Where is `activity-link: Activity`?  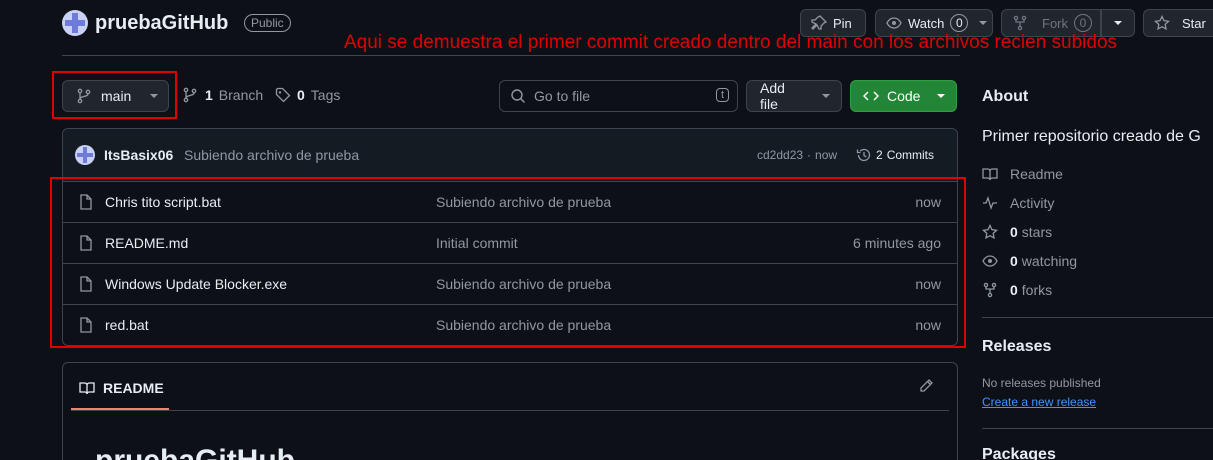
activity-link: Activity is located at coordinates (1018, 203).